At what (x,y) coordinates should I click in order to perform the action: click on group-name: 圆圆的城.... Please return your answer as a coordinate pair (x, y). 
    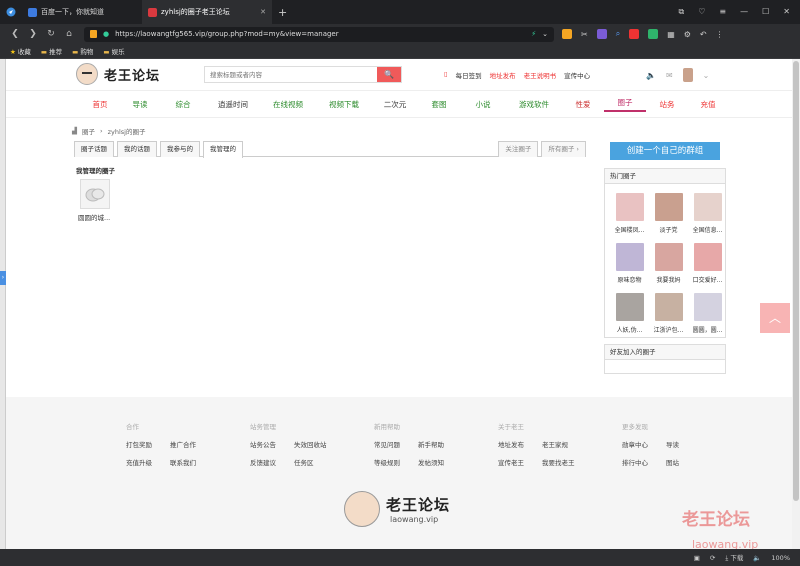
    Looking at the image, I should click on (94, 217).